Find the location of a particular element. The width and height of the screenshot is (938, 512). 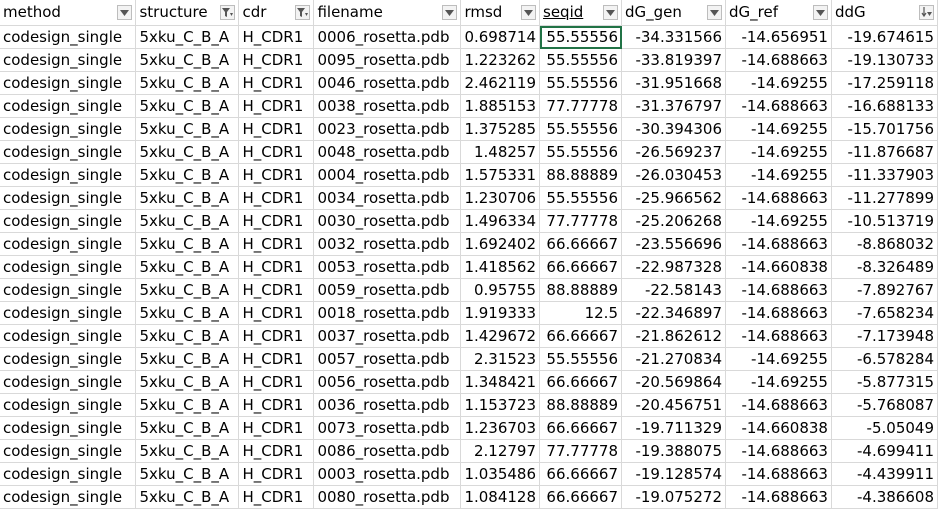

cell-rmsd: 1.429672 is located at coordinates (500, 336).